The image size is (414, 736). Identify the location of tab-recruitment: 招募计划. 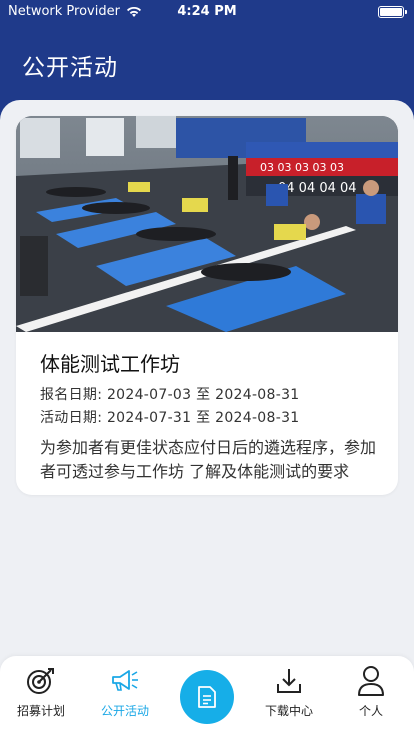
(41, 691).